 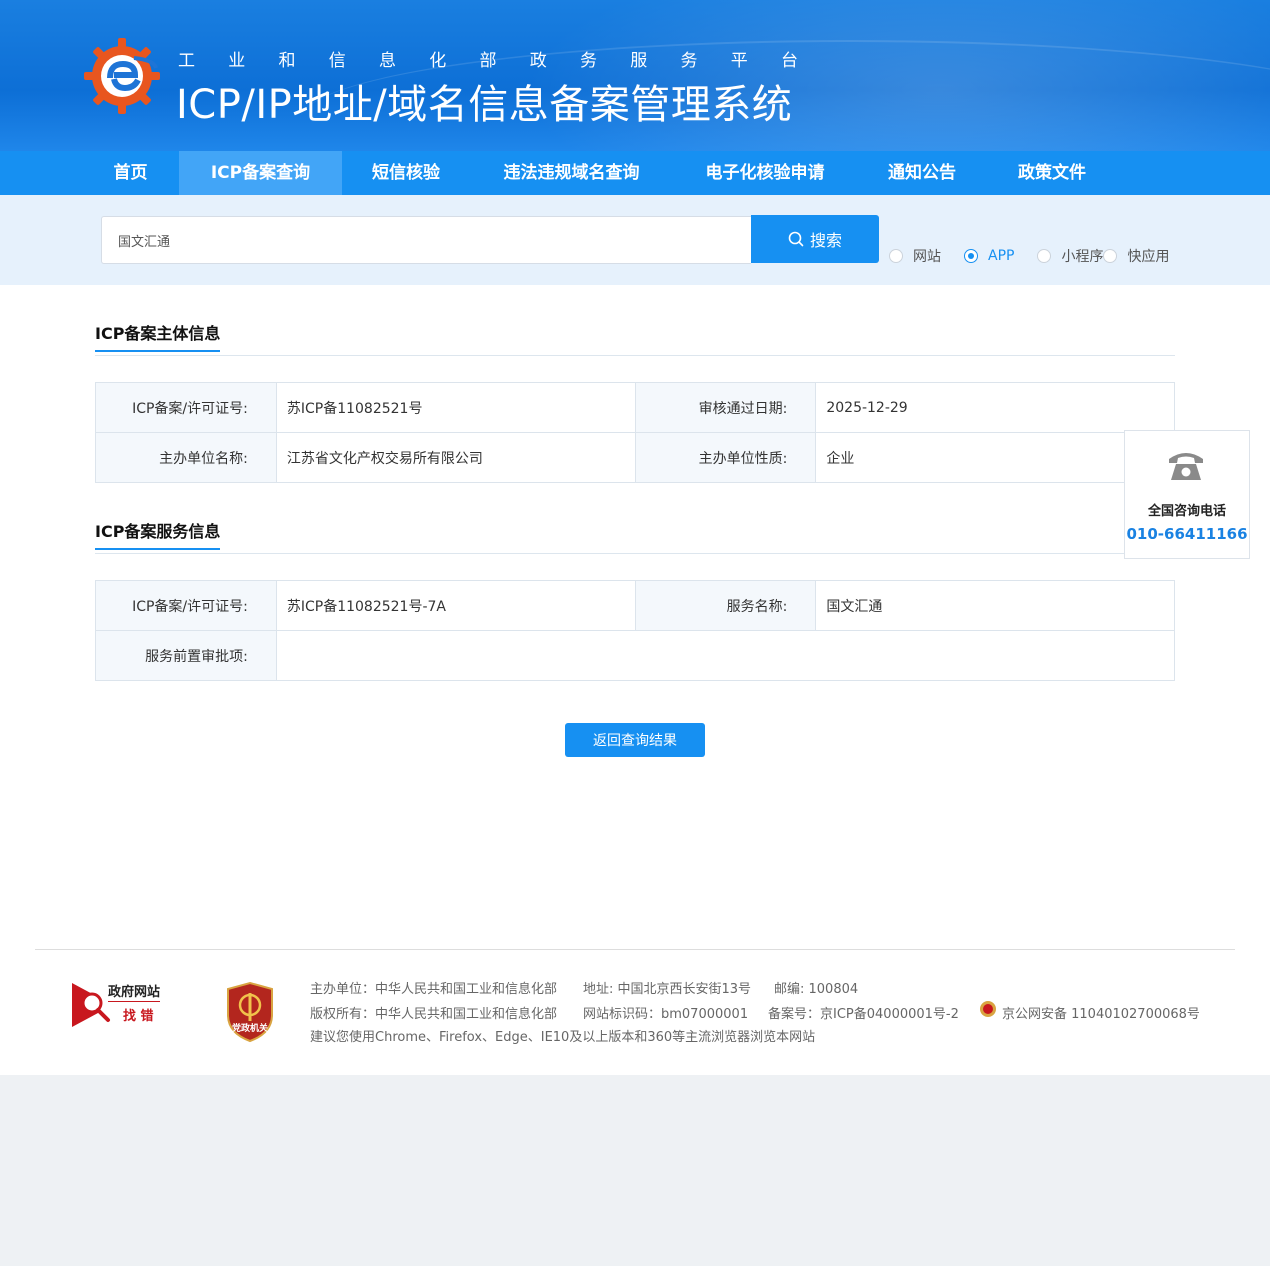 What do you see at coordinates (250, 1012) in the screenshot?
I see `party-gov-badge: 党政机关` at bounding box center [250, 1012].